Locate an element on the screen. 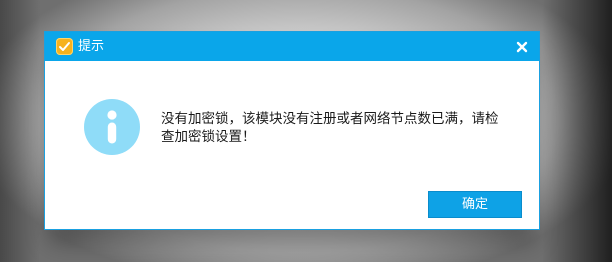 The image size is (612, 262). app-logo-icon is located at coordinates (64, 46).